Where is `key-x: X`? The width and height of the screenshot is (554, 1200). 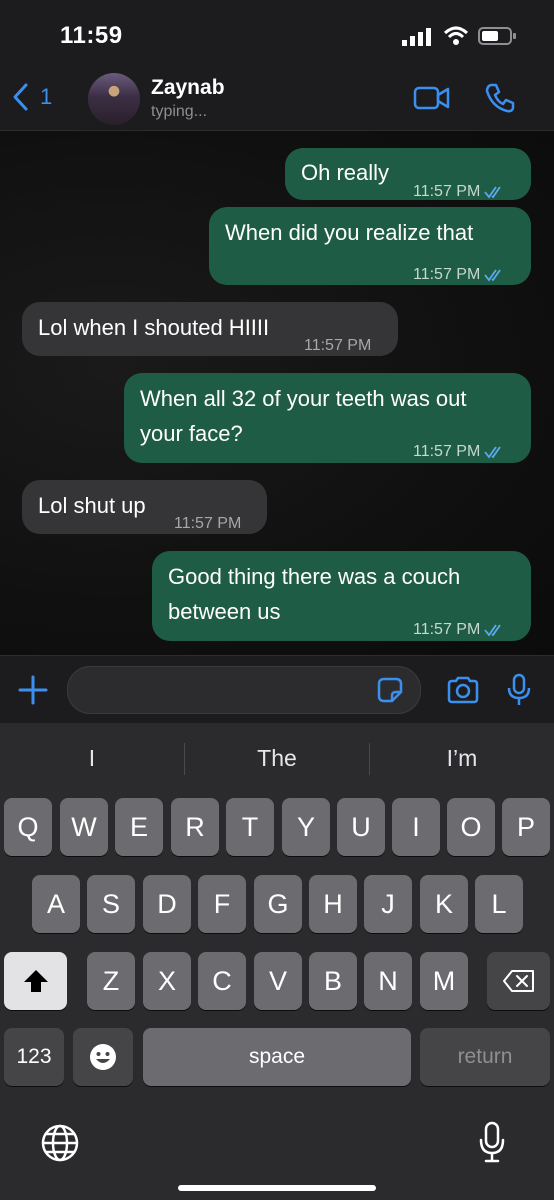 key-x: X is located at coordinates (167, 981).